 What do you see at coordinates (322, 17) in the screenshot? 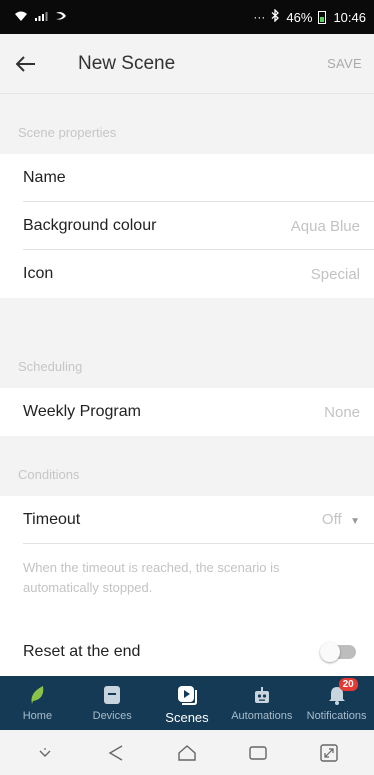
I see `battery-icon` at bounding box center [322, 17].